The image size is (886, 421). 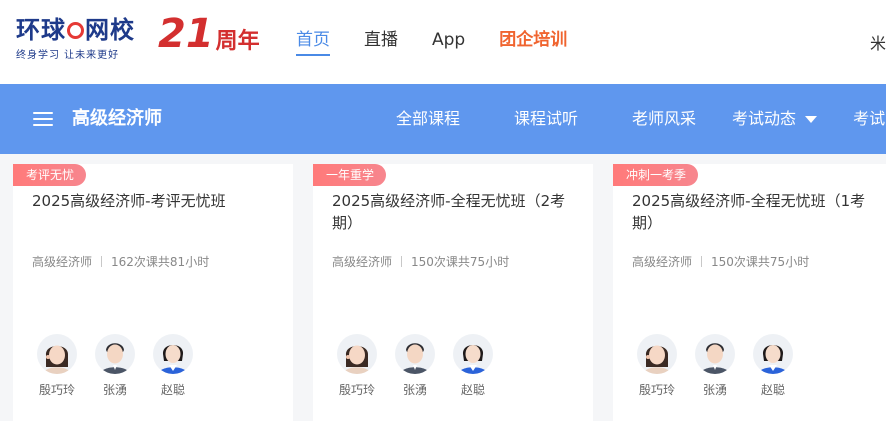 I want to click on anniversary-text: 周年, so click(x=237, y=41).